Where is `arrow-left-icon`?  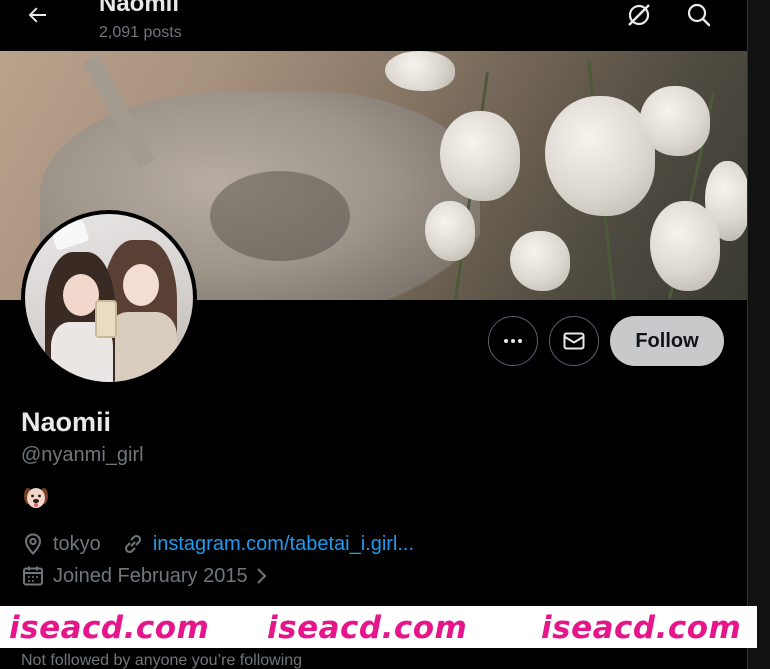 arrow-left-icon is located at coordinates (37, 15).